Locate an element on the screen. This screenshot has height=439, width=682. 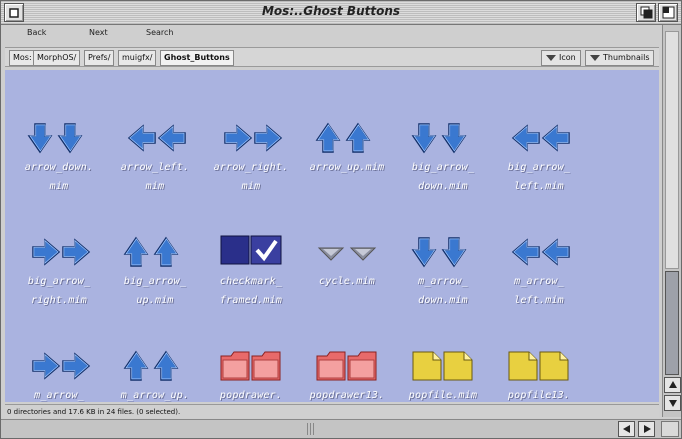
back-button: Back is located at coordinates (36, 32).